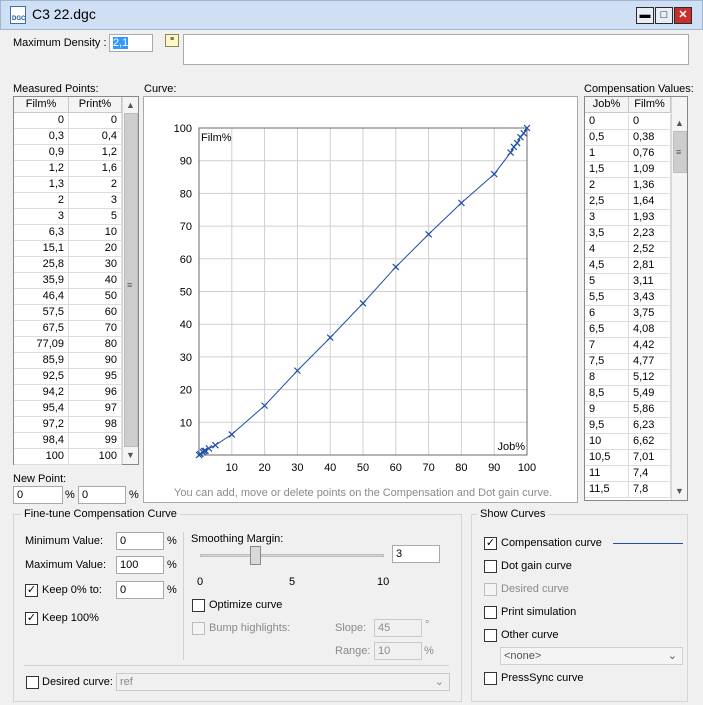 The width and height of the screenshot is (703, 705). Describe the element at coordinates (68, 425) in the screenshot. I see `table-row: 97,2 98` at that location.